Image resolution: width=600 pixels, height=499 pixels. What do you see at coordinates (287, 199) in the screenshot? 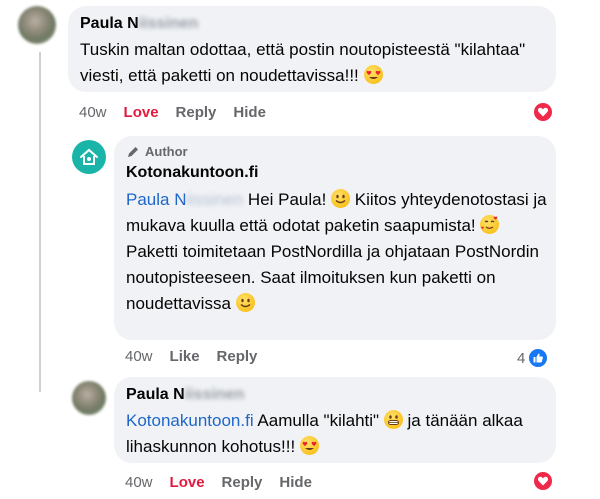
I see `comment-text-part: Hei Paula!` at bounding box center [287, 199].